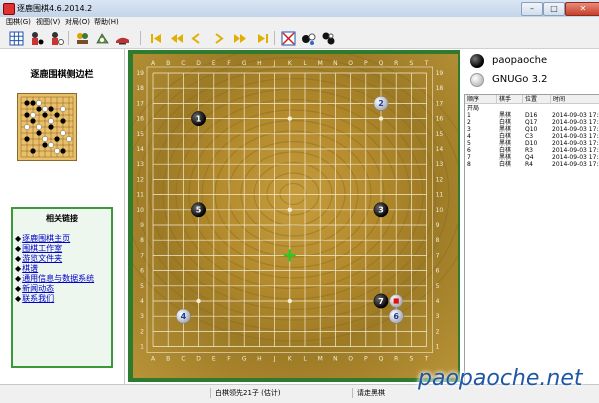  I want to click on black-stone: 1, so click(199, 119).